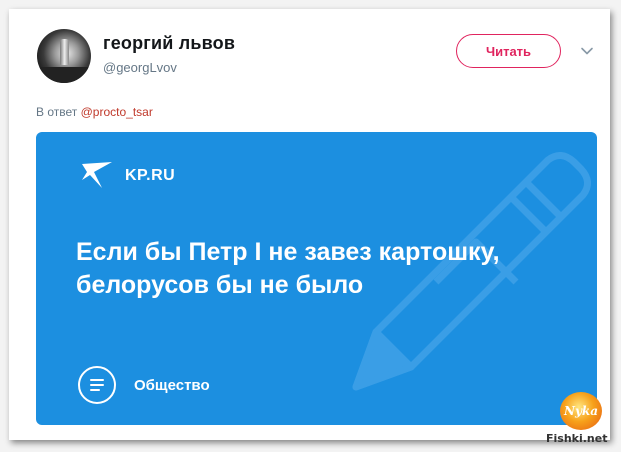  Describe the element at coordinates (581, 411) in the screenshot. I see `nyka-badge-logo: Nyka` at that location.